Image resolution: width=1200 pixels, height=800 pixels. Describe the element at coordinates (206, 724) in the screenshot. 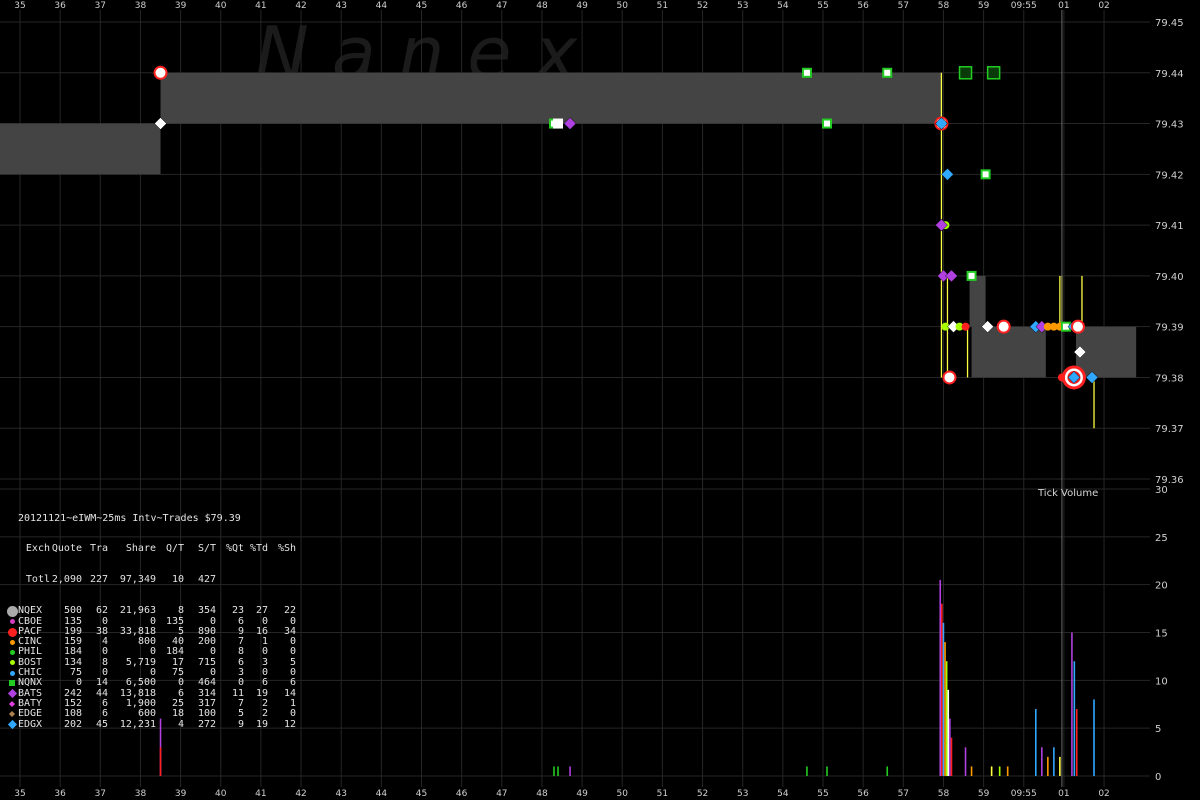

I see `stats-cell: 272` at that location.